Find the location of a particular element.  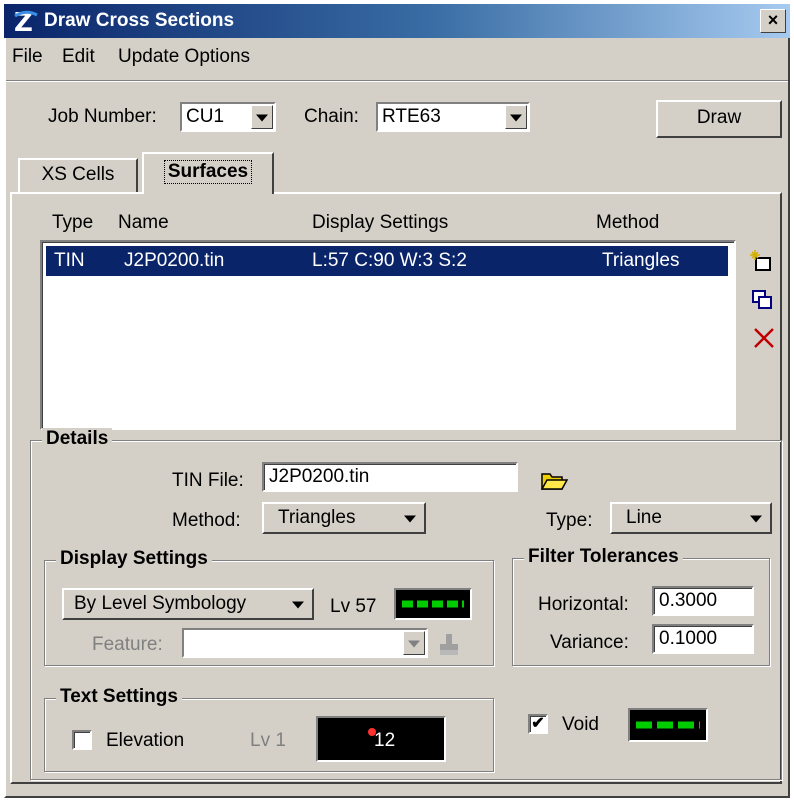

window-title: Draw Cross Sections is located at coordinates (139, 20).